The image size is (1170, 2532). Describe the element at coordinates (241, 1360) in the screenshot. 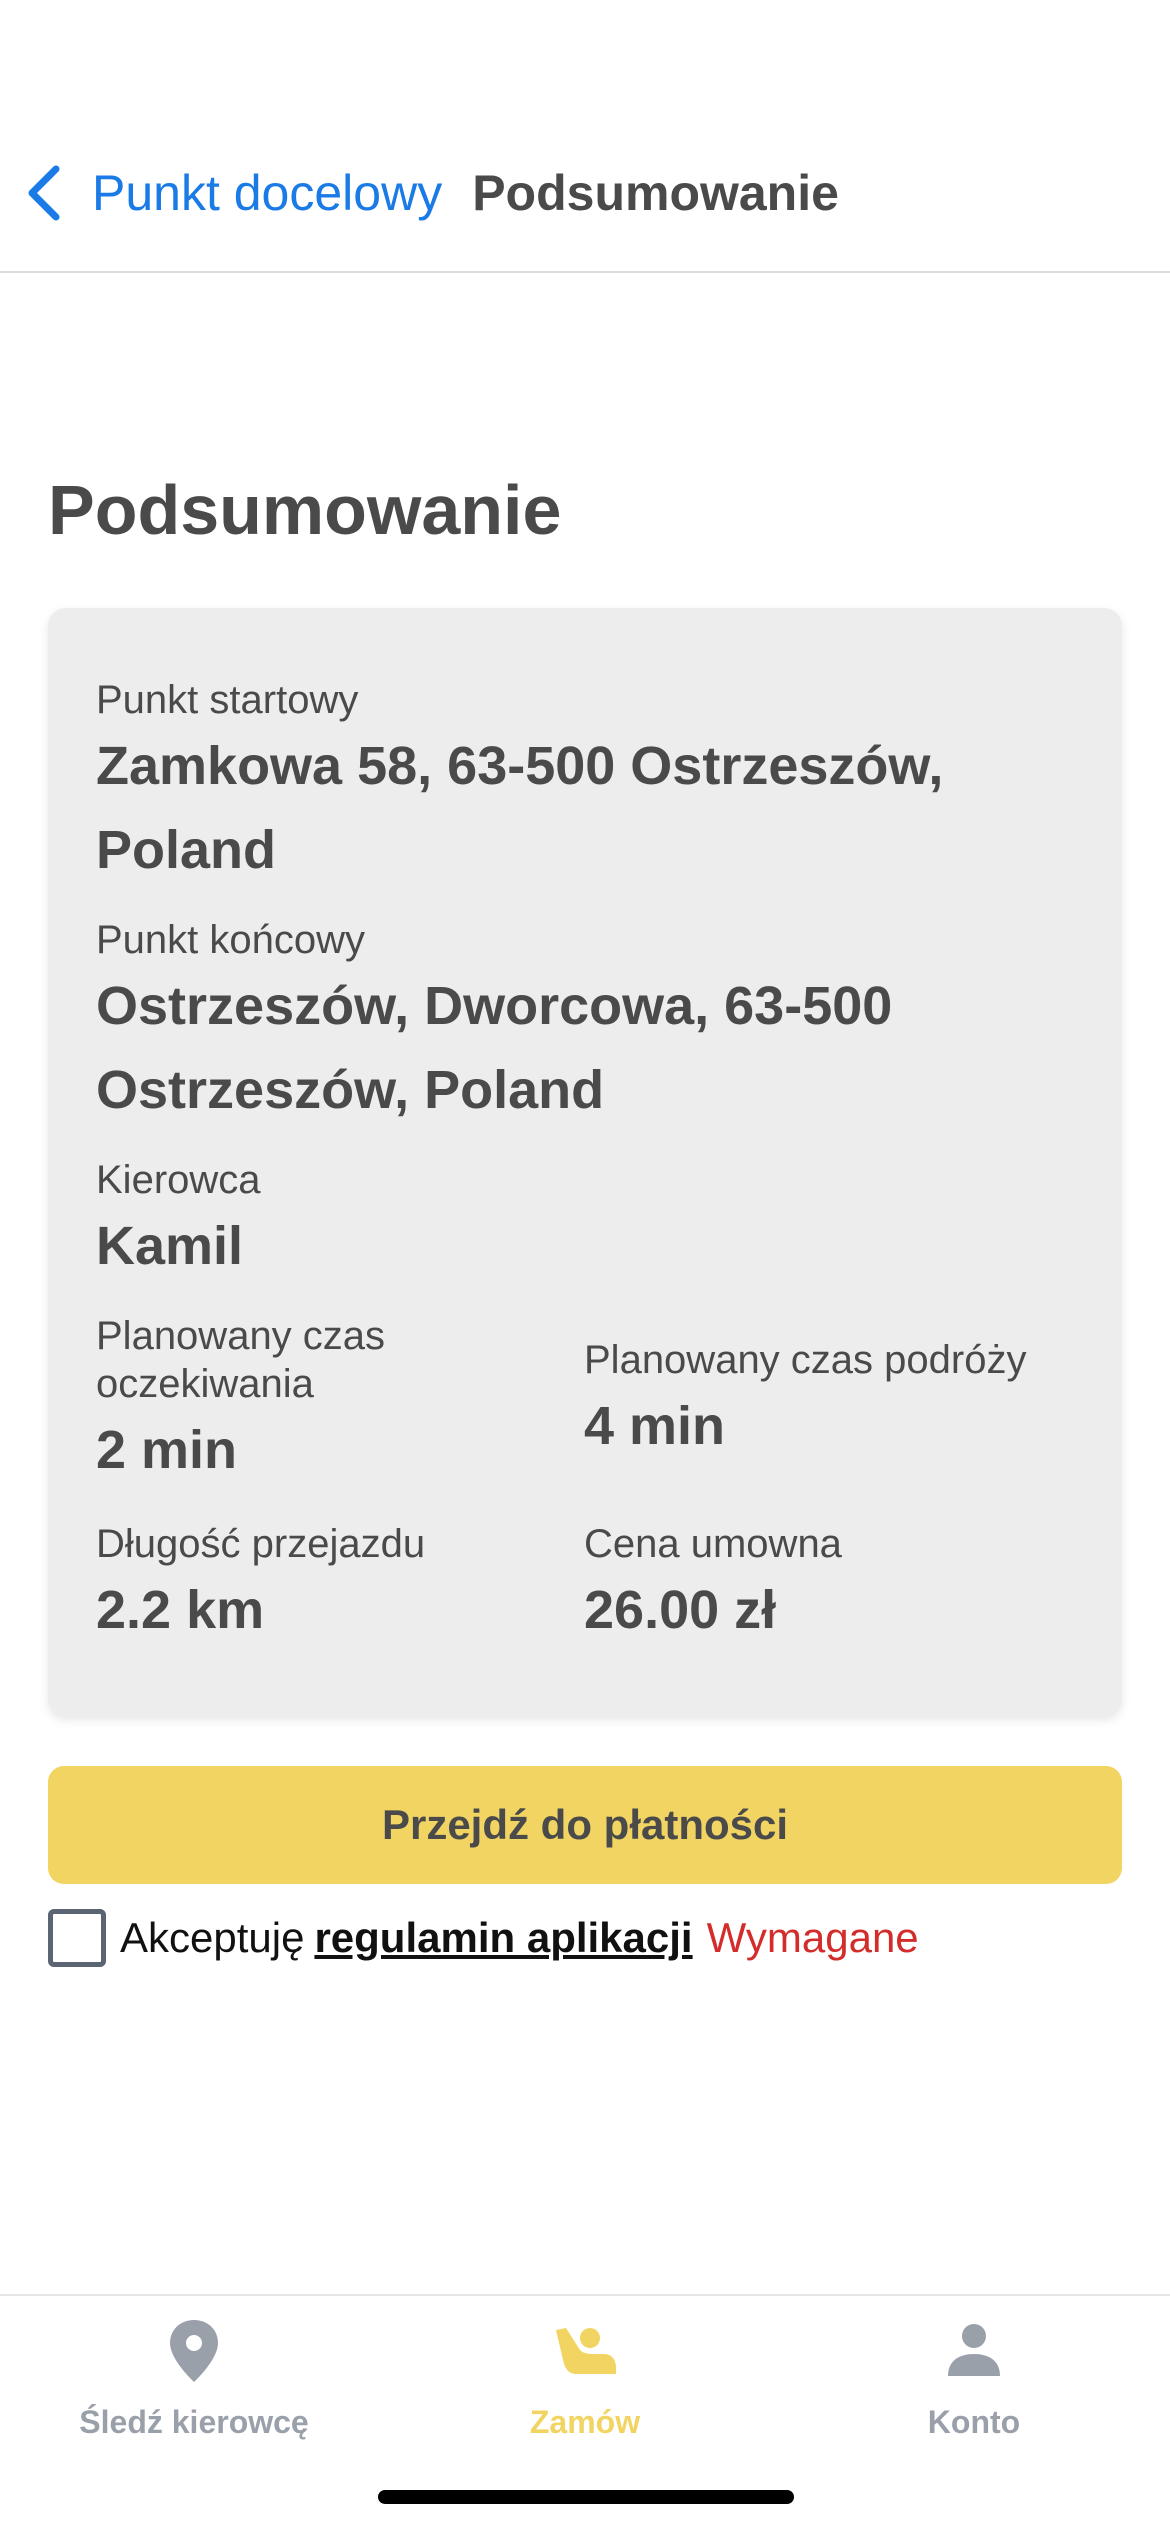

I see `wait-time-label: Planowany czas oczekiwania` at that location.